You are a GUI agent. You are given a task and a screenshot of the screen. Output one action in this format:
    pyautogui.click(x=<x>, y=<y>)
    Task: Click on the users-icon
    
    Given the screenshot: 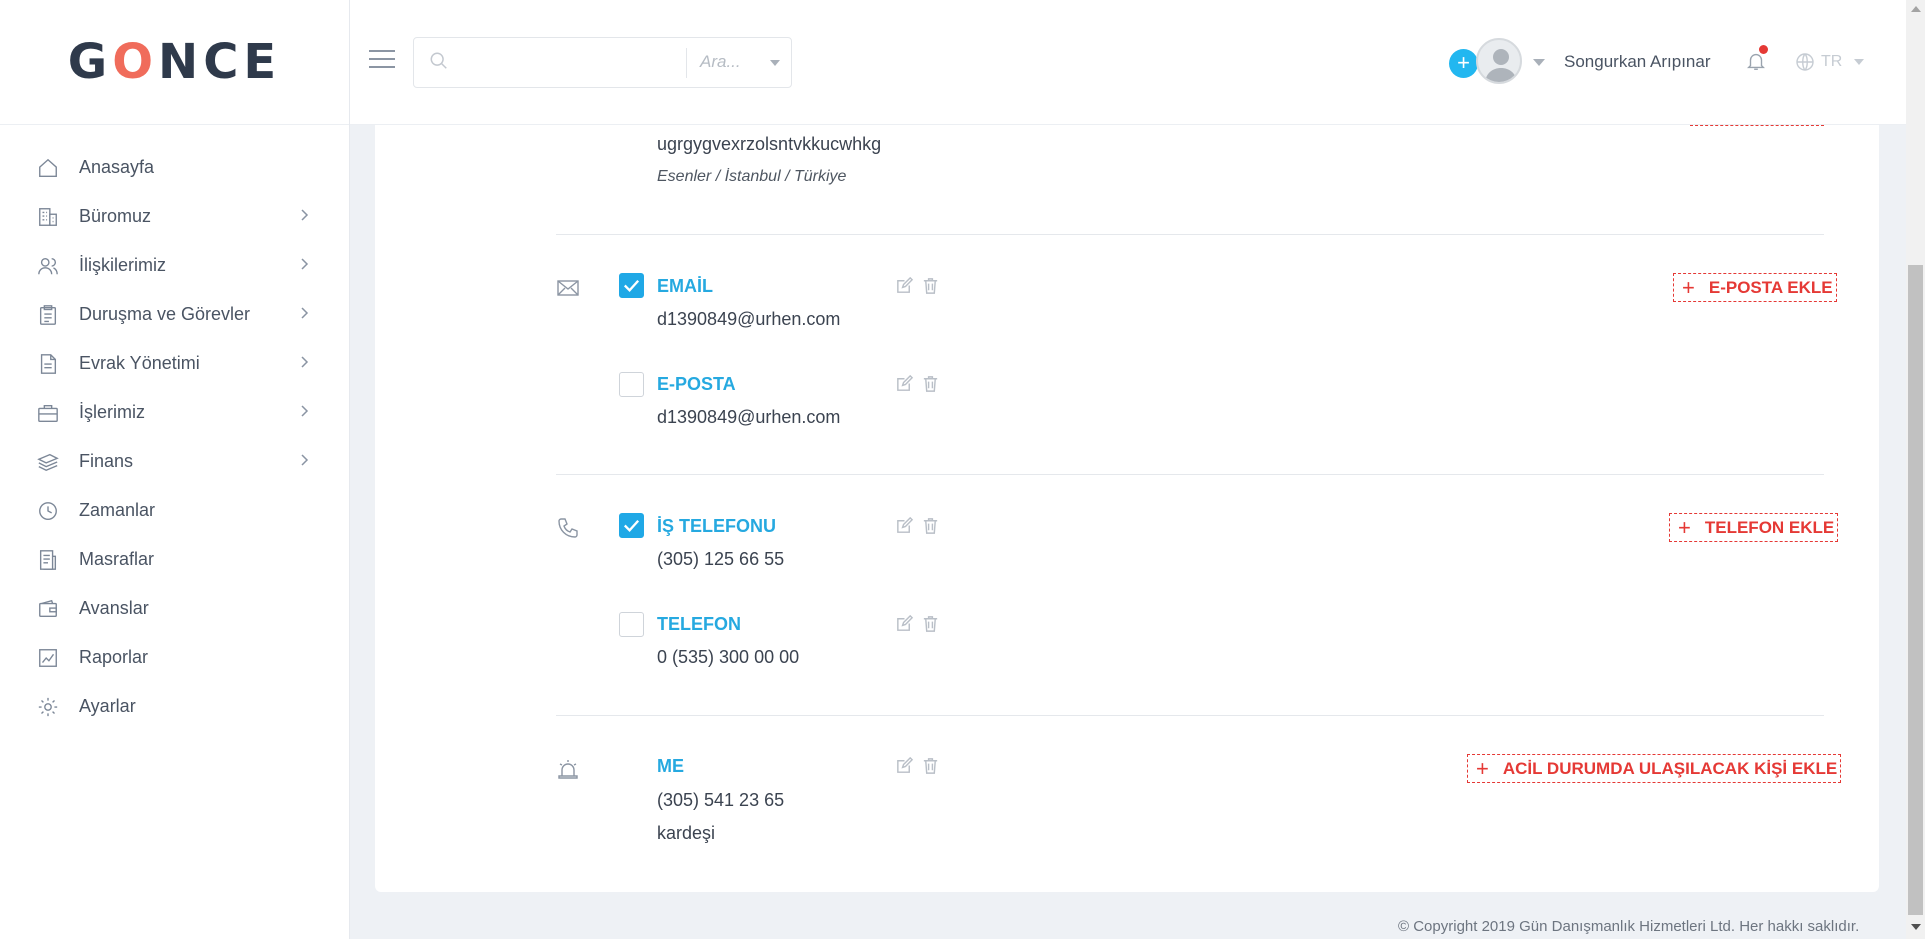 What is the action you would take?
    pyautogui.click(x=48, y=266)
    